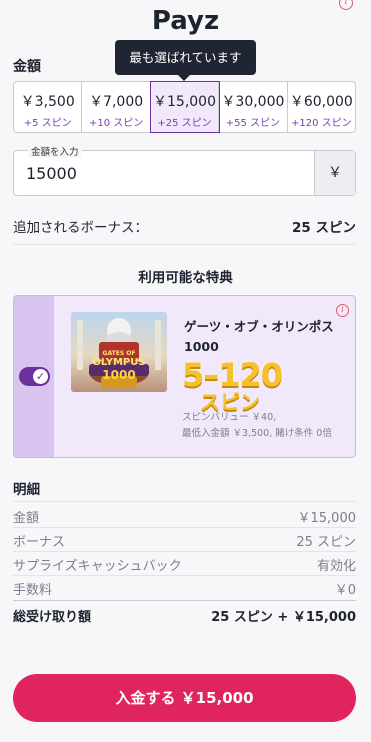 This screenshot has width=371, height=742. Describe the element at coordinates (80, 228) in the screenshot. I see `bonus-label: 追加されるボーナス：` at that location.